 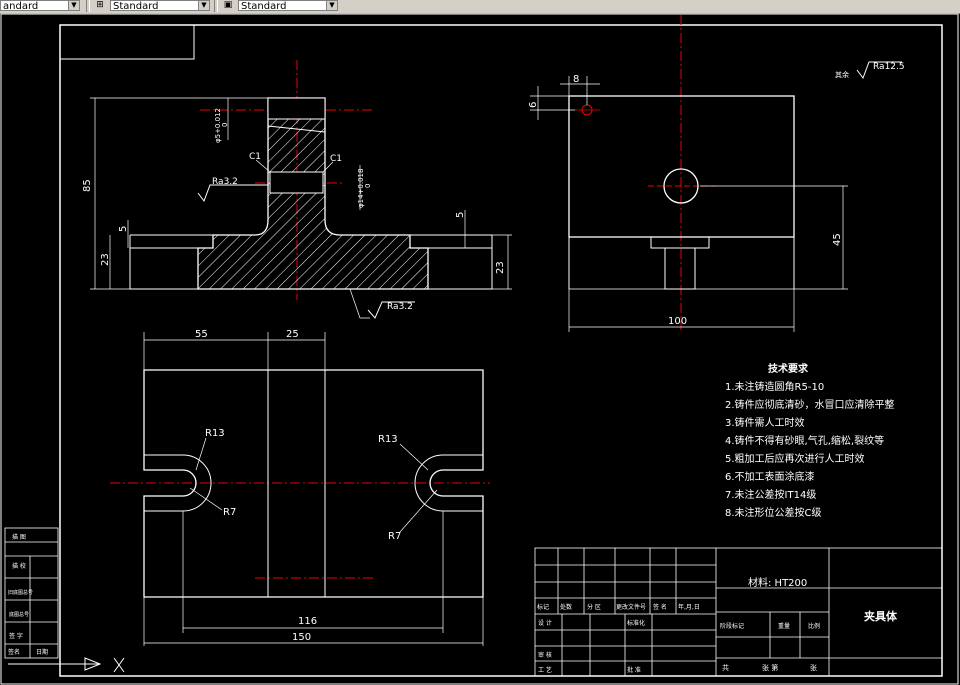 What do you see at coordinates (105, 259) in the screenshot?
I see `dim-23-left: 23` at bounding box center [105, 259].